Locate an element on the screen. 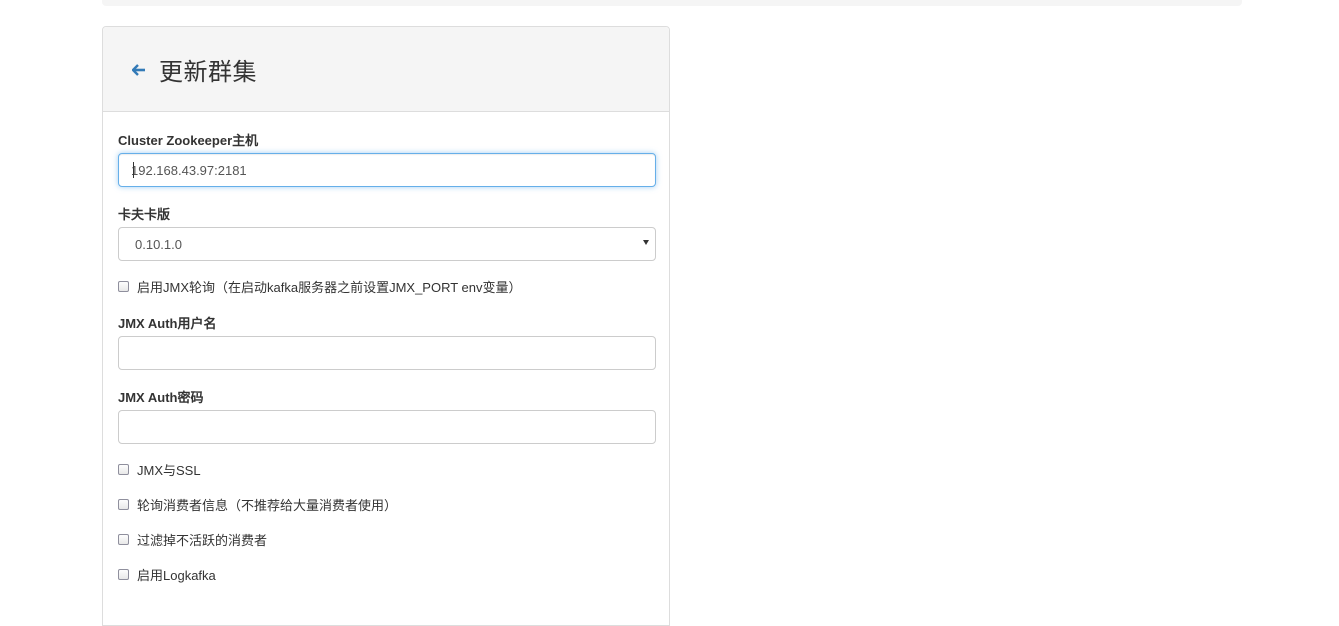 The width and height of the screenshot is (1339, 626). filter-inactive-option: 过滤掉不活跃的消费者 is located at coordinates (192, 539).